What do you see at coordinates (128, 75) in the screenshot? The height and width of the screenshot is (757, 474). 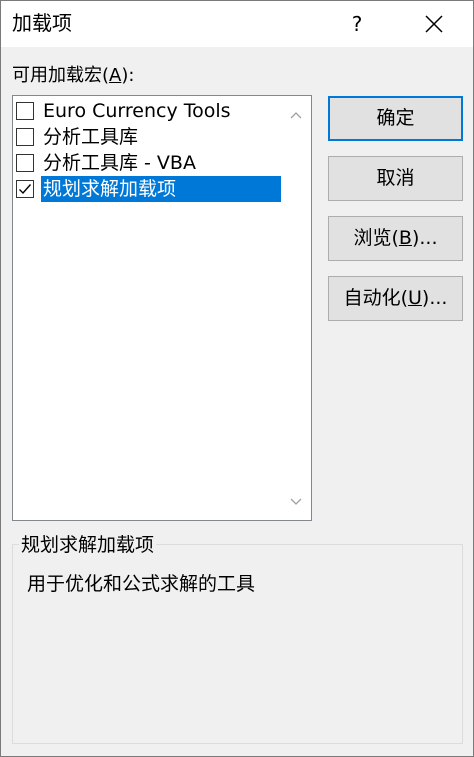 I see `available-addins-label-suffix: ):` at bounding box center [128, 75].